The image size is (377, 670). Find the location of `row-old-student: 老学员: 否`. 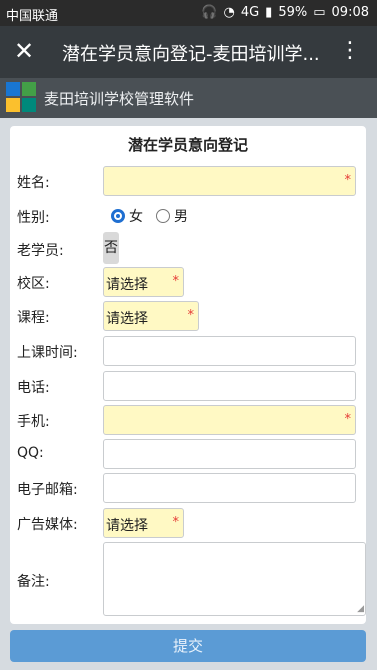

row-old-student: 老学员: 否 is located at coordinates (188, 249).